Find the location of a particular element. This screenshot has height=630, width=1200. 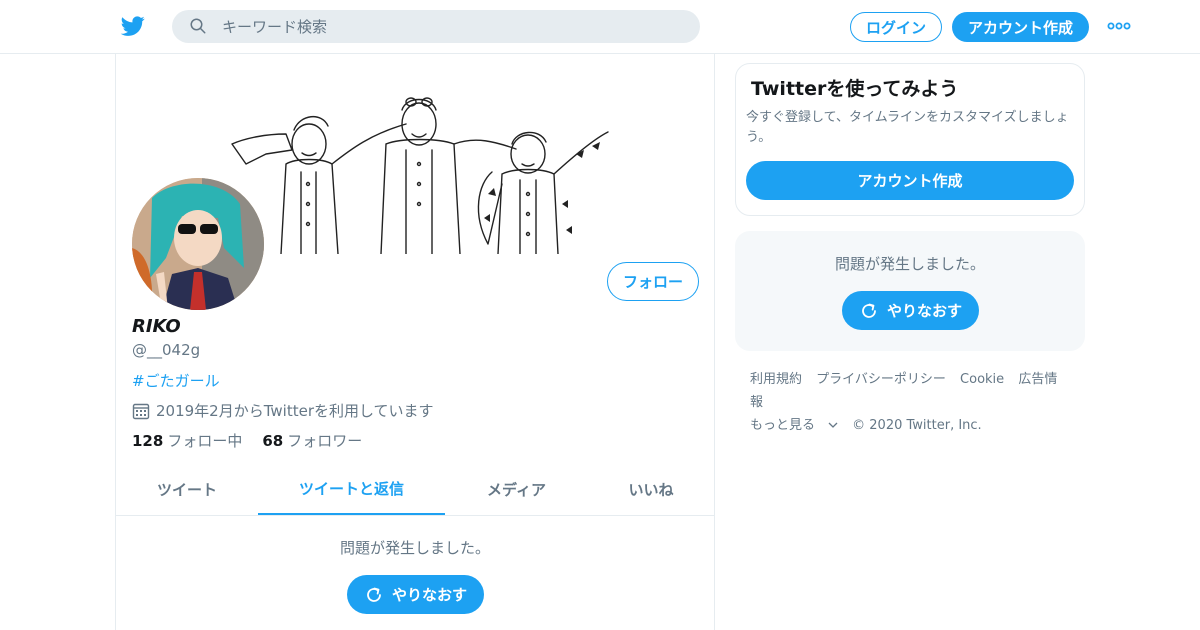

followers-label: フォロワー is located at coordinates (325, 441).